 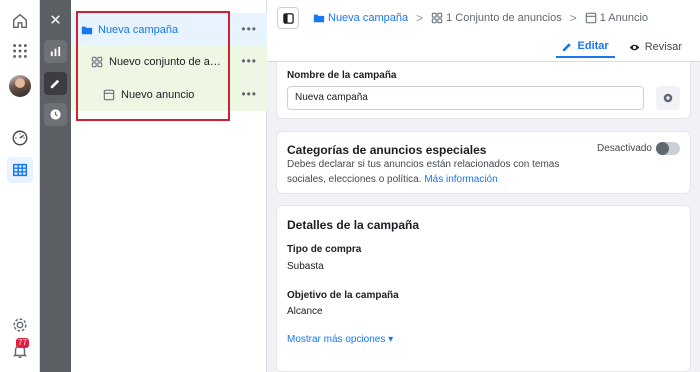 I want to click on tool-column, so click(x=55, y=186).